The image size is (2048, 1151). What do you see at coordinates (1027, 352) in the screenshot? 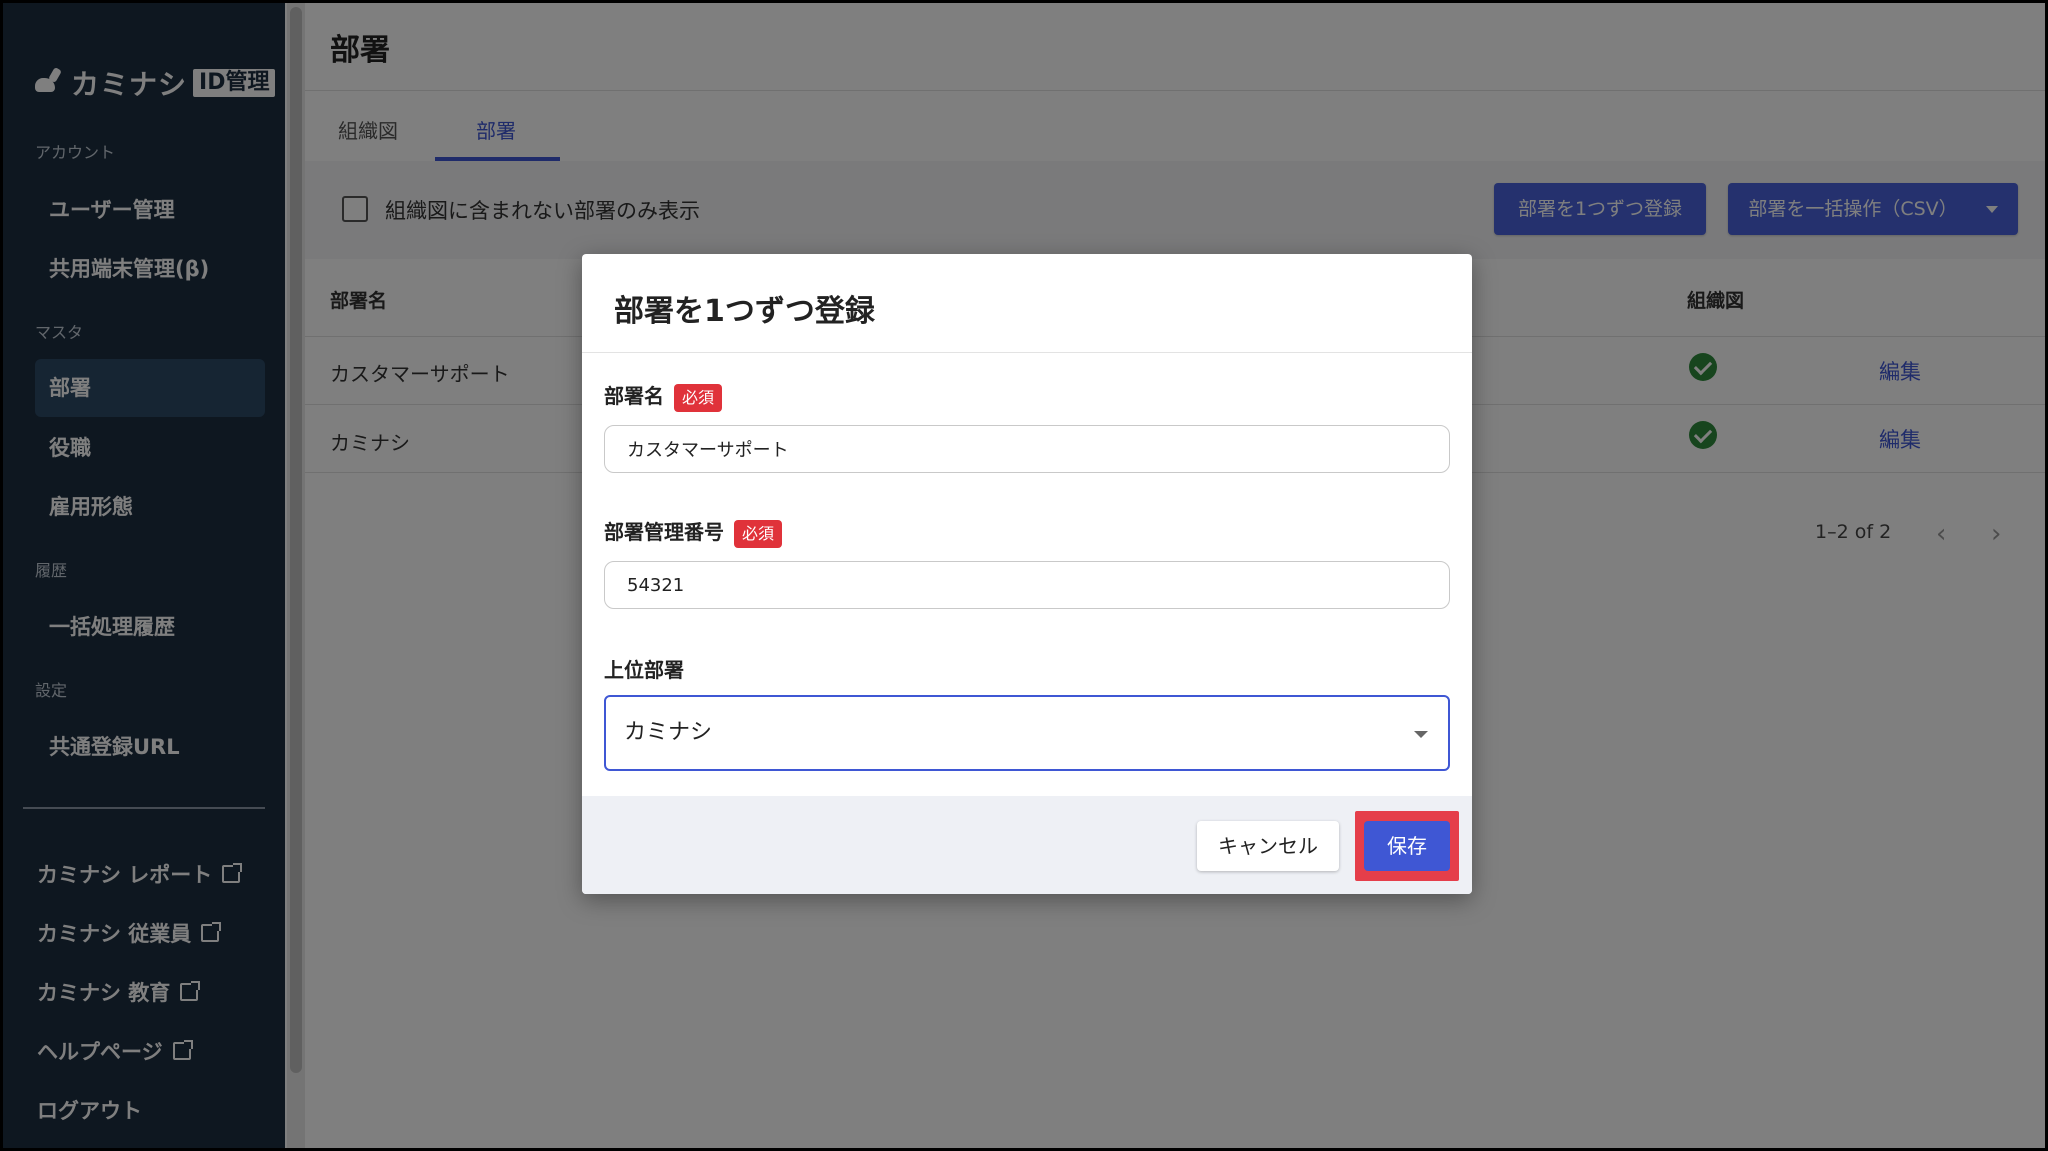
I see `dialog-divider` at bounding box center [1027, 352].